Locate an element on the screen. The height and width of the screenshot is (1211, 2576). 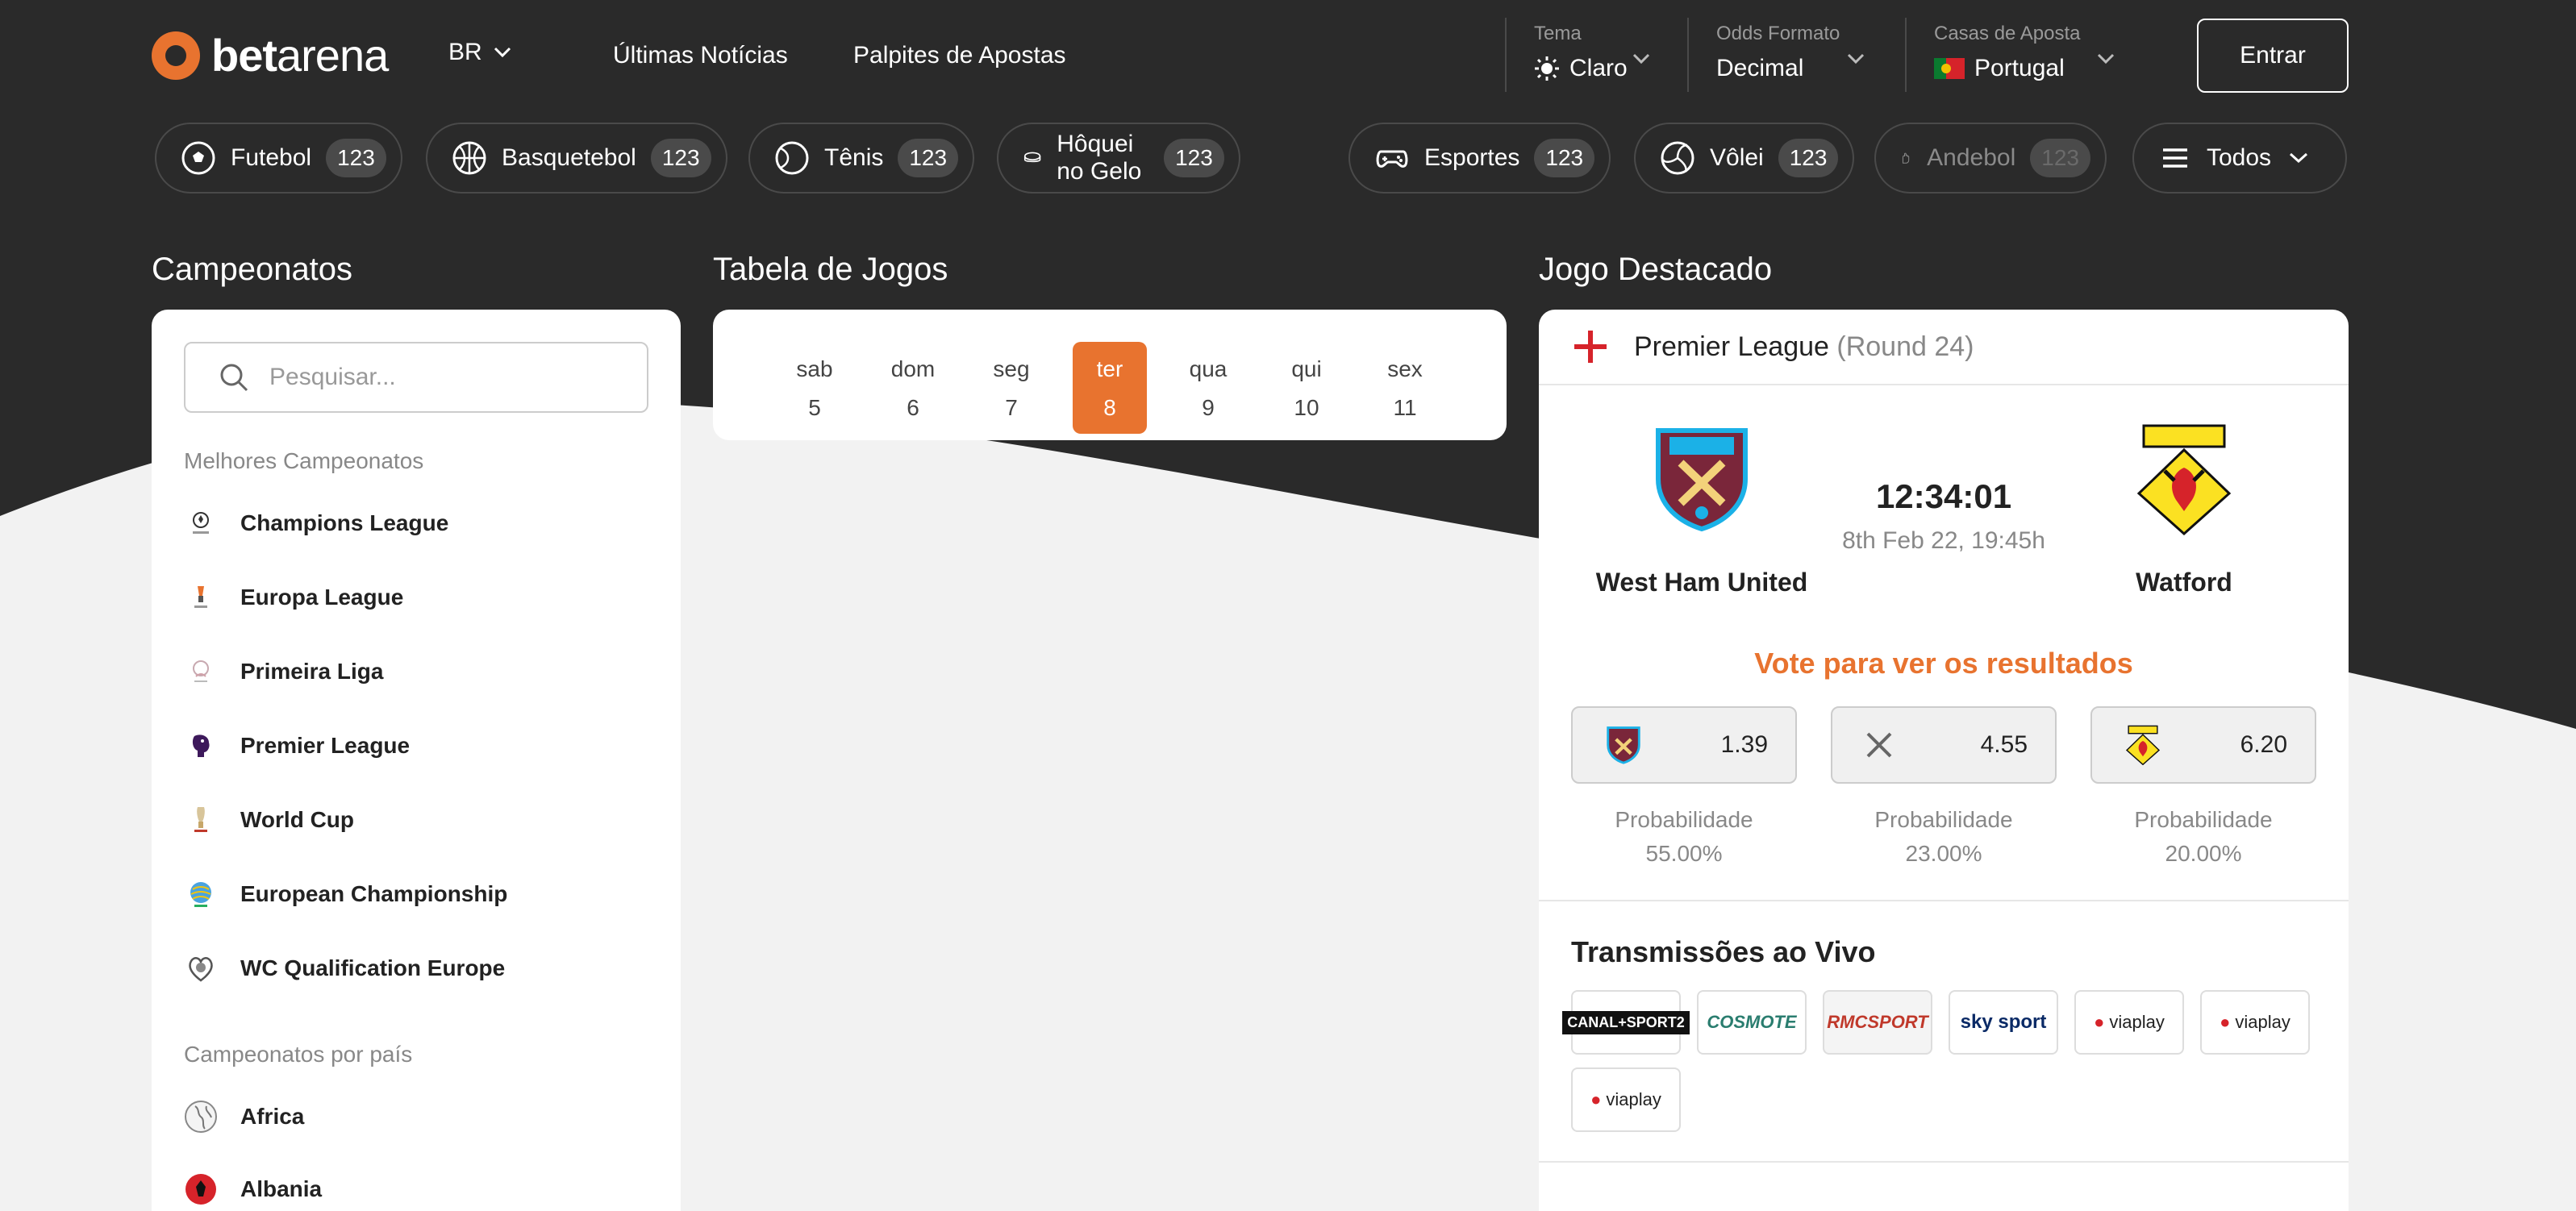
tennis-ball-icon is located at coordinates (792, 158).